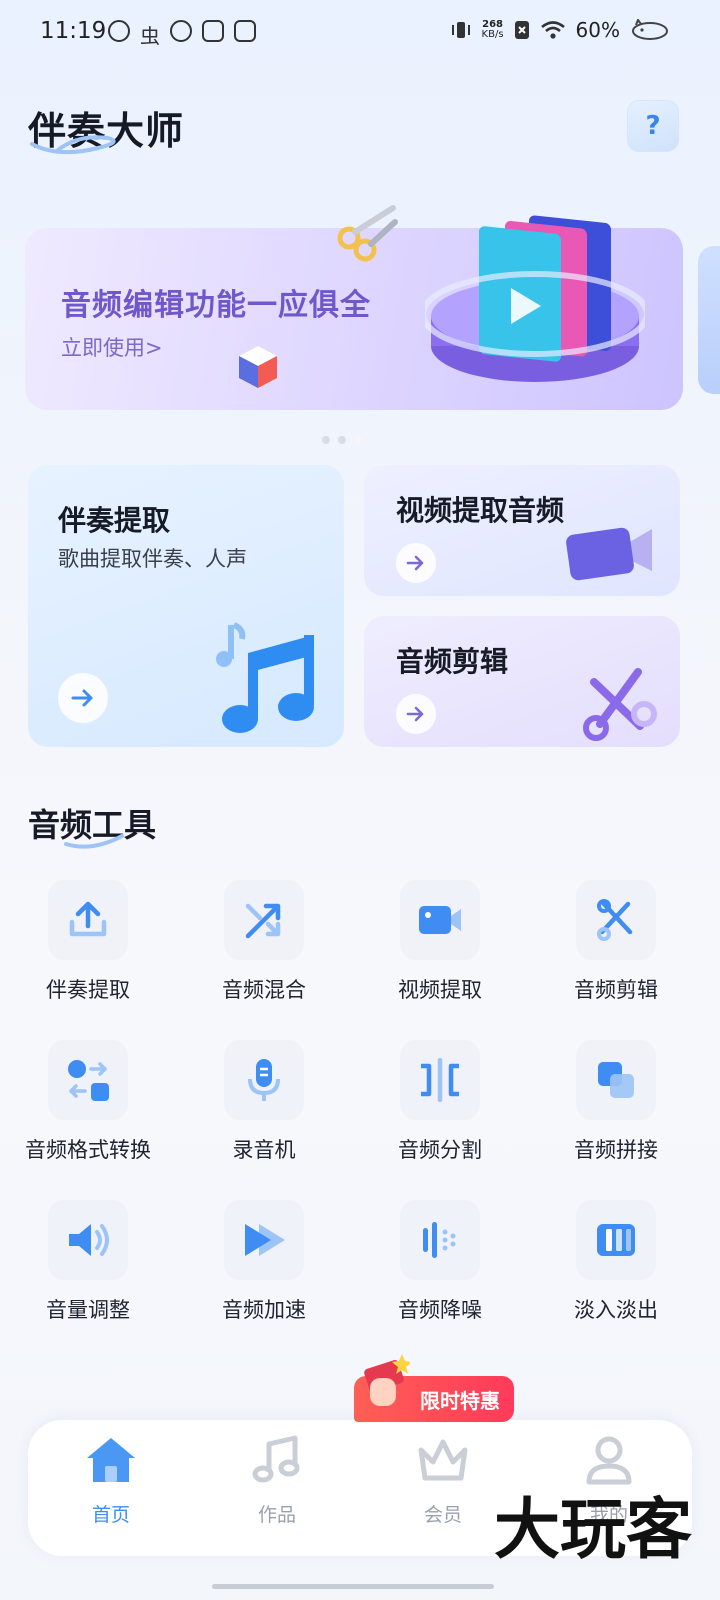 The width and height of the screenshot is (720, 1600). I want to click on split-icon, so click(440, 1080).